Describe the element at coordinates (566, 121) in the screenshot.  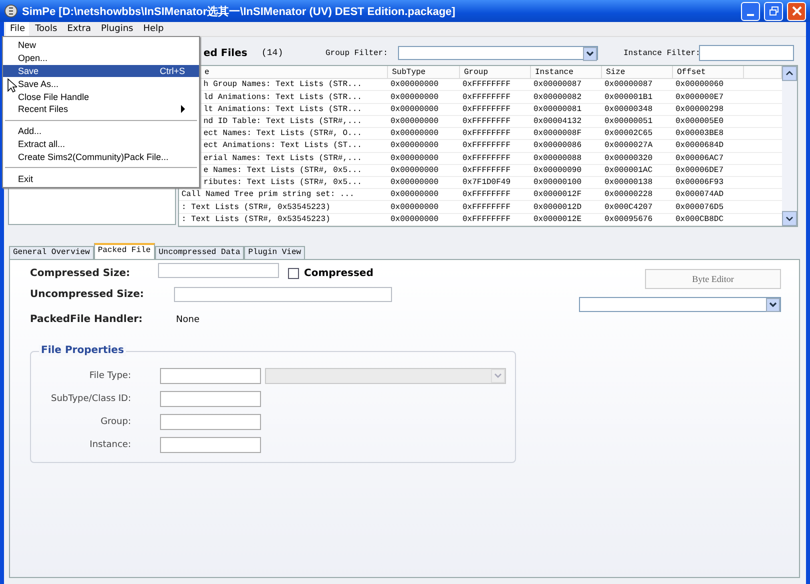
I see `table-cell: 0x00004132` at that location.